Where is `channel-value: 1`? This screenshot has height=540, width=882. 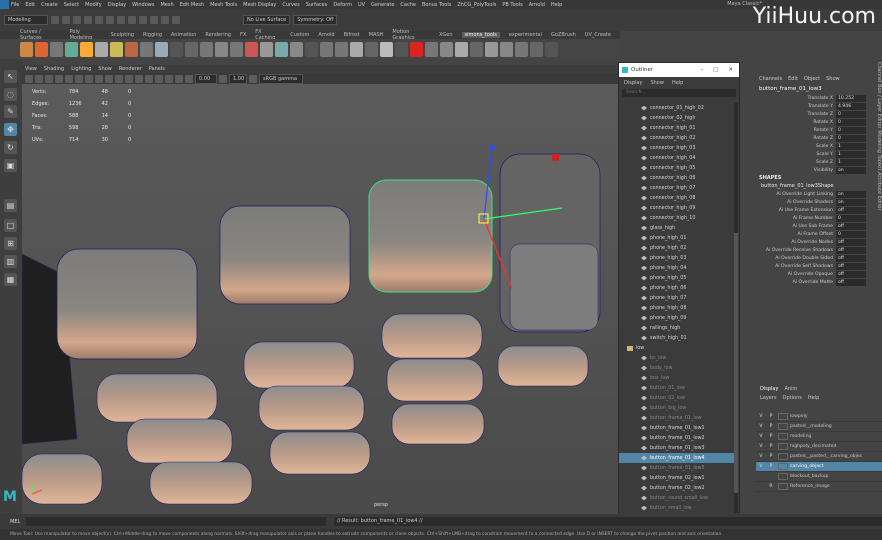
channel-value: 1 is located at coordinates (851, 146).